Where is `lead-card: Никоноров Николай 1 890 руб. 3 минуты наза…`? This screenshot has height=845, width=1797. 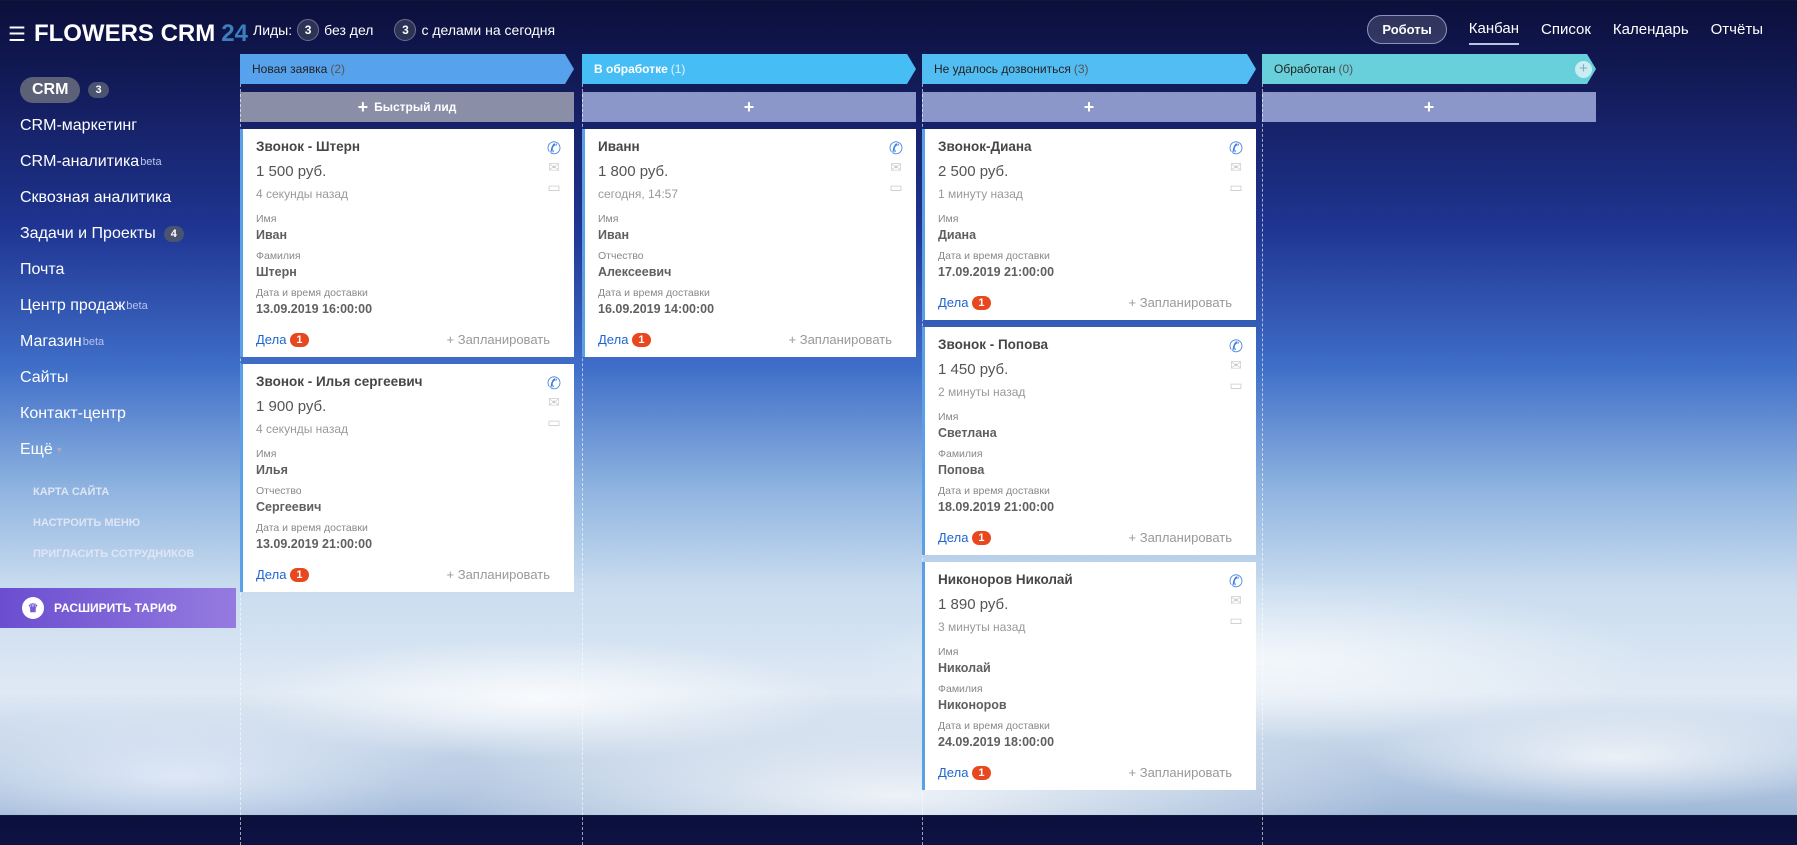
lead-card: Никоноров Николай 1 890 руб. 3 минуты наза… is located at coordinates (1089, 676).